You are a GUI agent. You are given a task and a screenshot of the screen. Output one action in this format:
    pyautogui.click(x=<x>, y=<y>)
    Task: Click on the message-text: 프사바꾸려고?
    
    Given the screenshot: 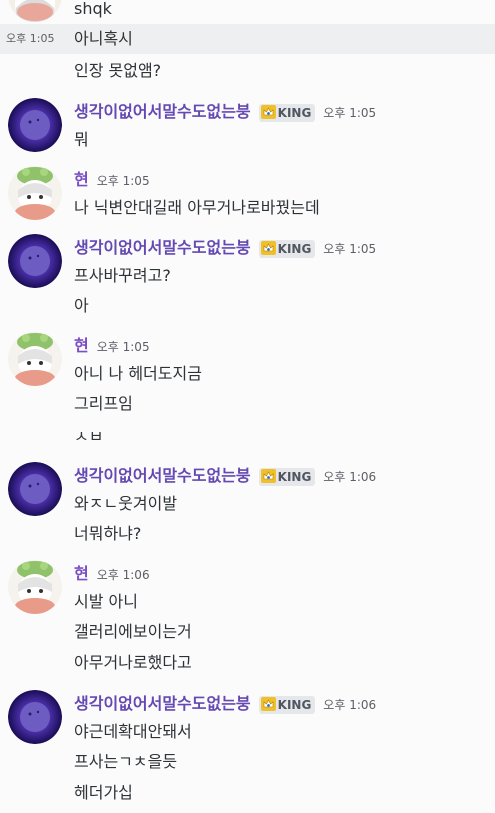 What is the action you would take?
    pyautogui.click(x=122, y=275)
    